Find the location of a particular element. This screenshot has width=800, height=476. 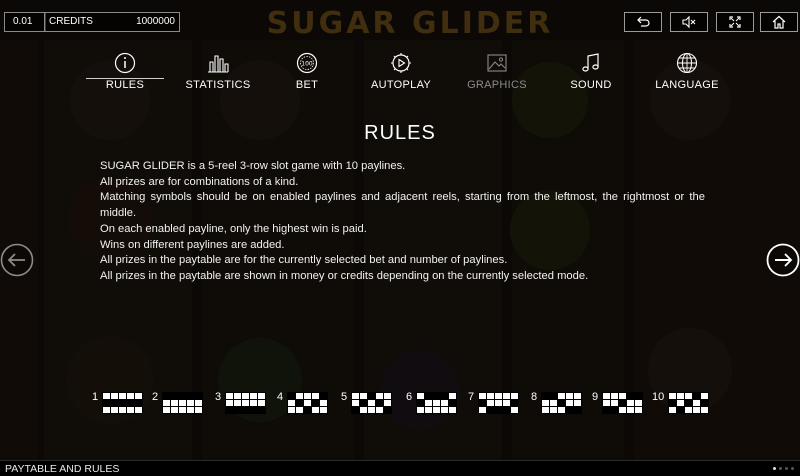

tab-rules: RULES is located at coordinates (125, 72).